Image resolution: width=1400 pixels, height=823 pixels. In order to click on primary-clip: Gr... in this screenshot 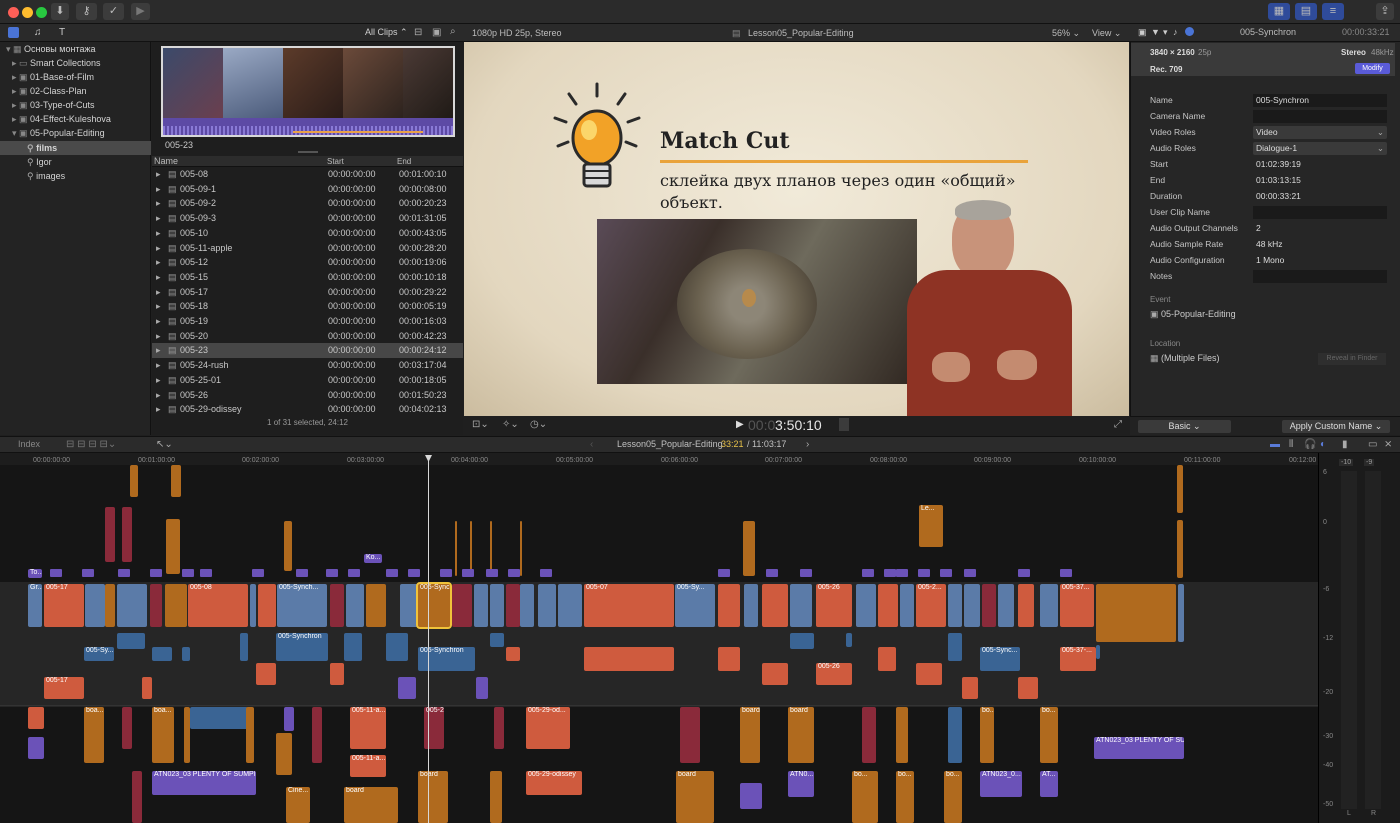, I will do `click(35, 605)`.